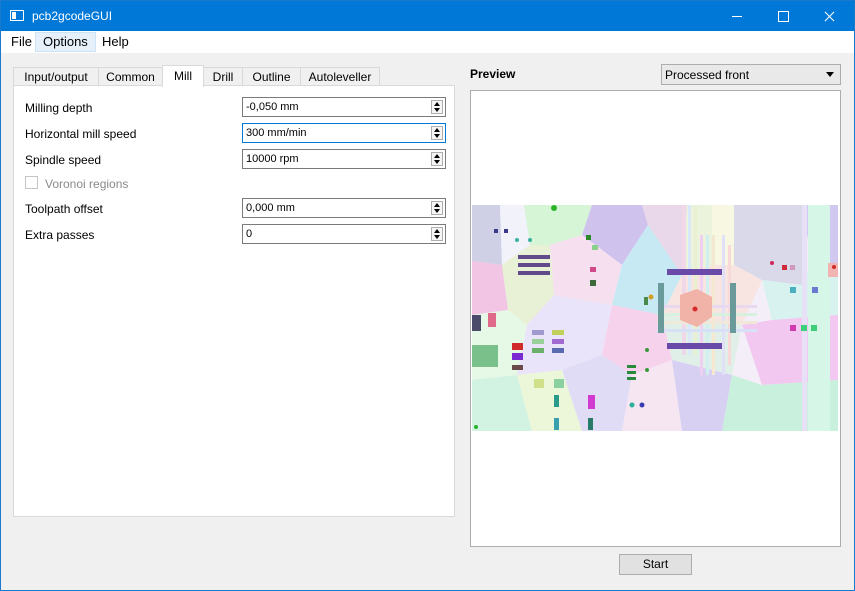  What do you see at coordinates (737, 16) in the screenshot?
I see `minimize-icon` at bounding box center [737, 16].